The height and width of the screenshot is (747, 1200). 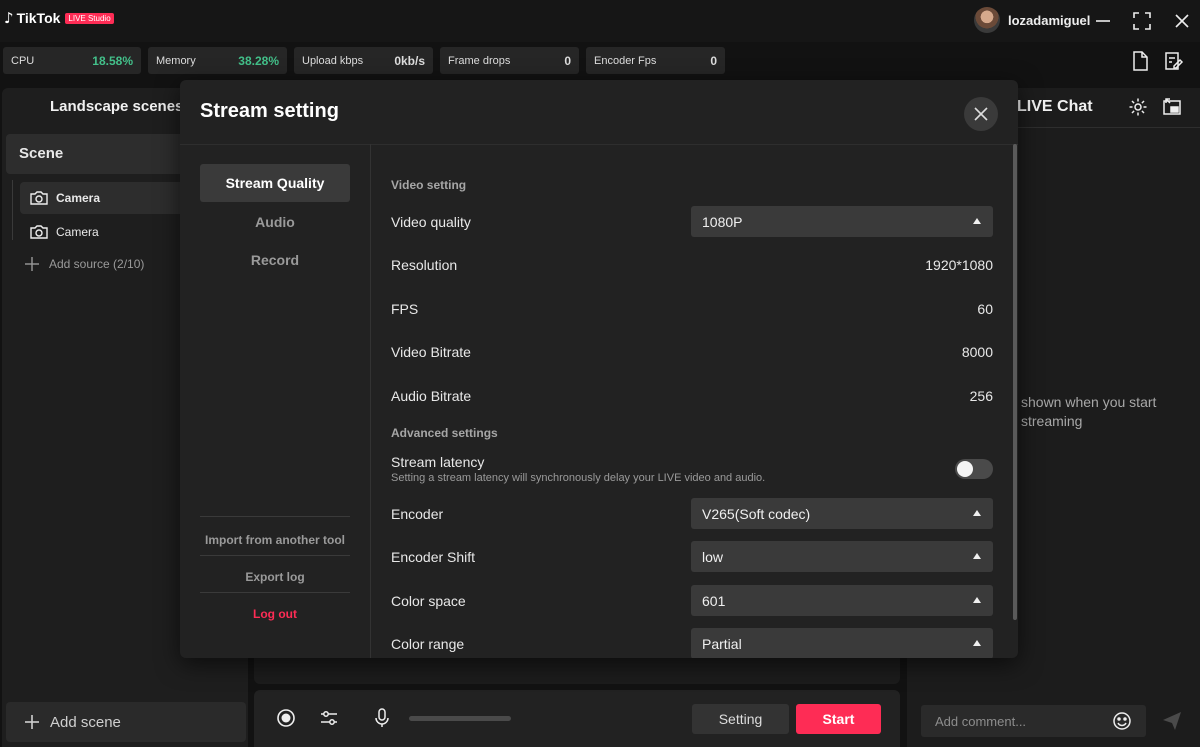 I want to click on stat-value: 38.28%, so click(x=258, y=60).